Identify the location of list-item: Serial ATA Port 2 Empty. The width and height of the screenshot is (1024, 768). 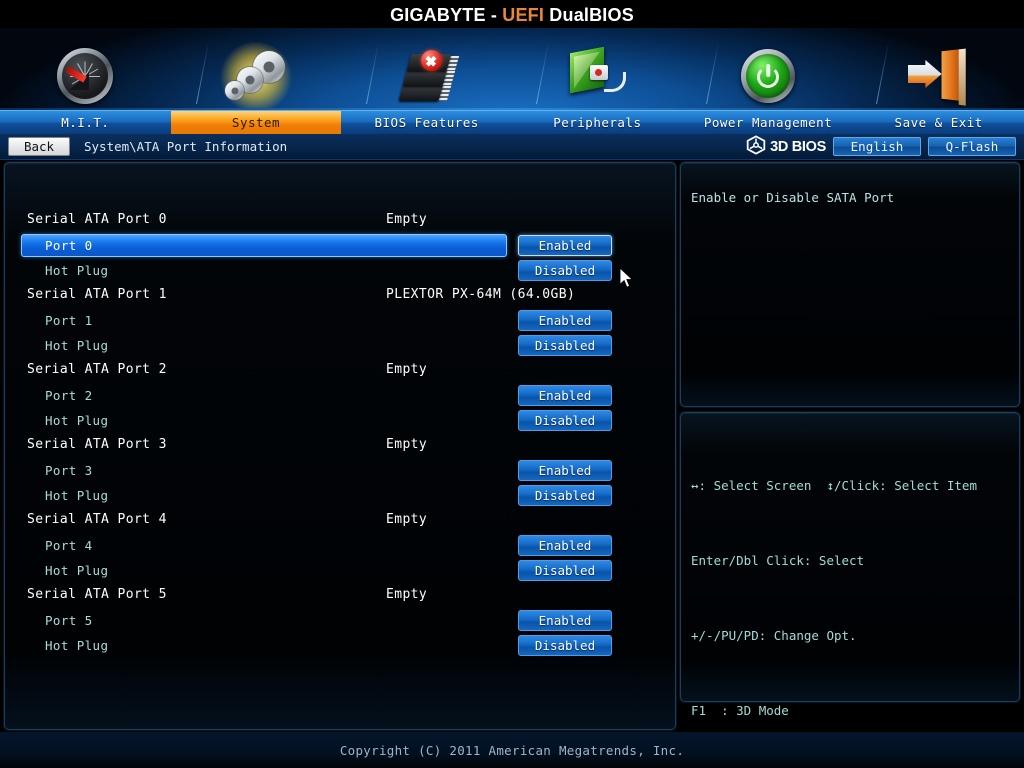
(341, 371).